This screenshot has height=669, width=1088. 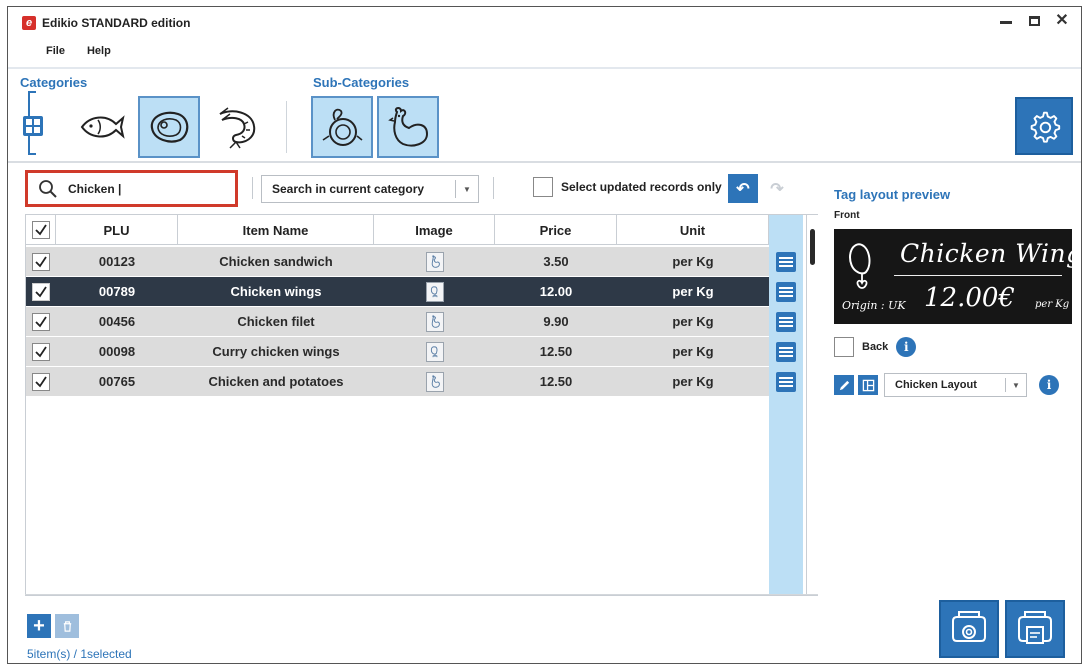 I want to click on selection-count: 5item(s) / 1selected, so click(x=79, y=654).